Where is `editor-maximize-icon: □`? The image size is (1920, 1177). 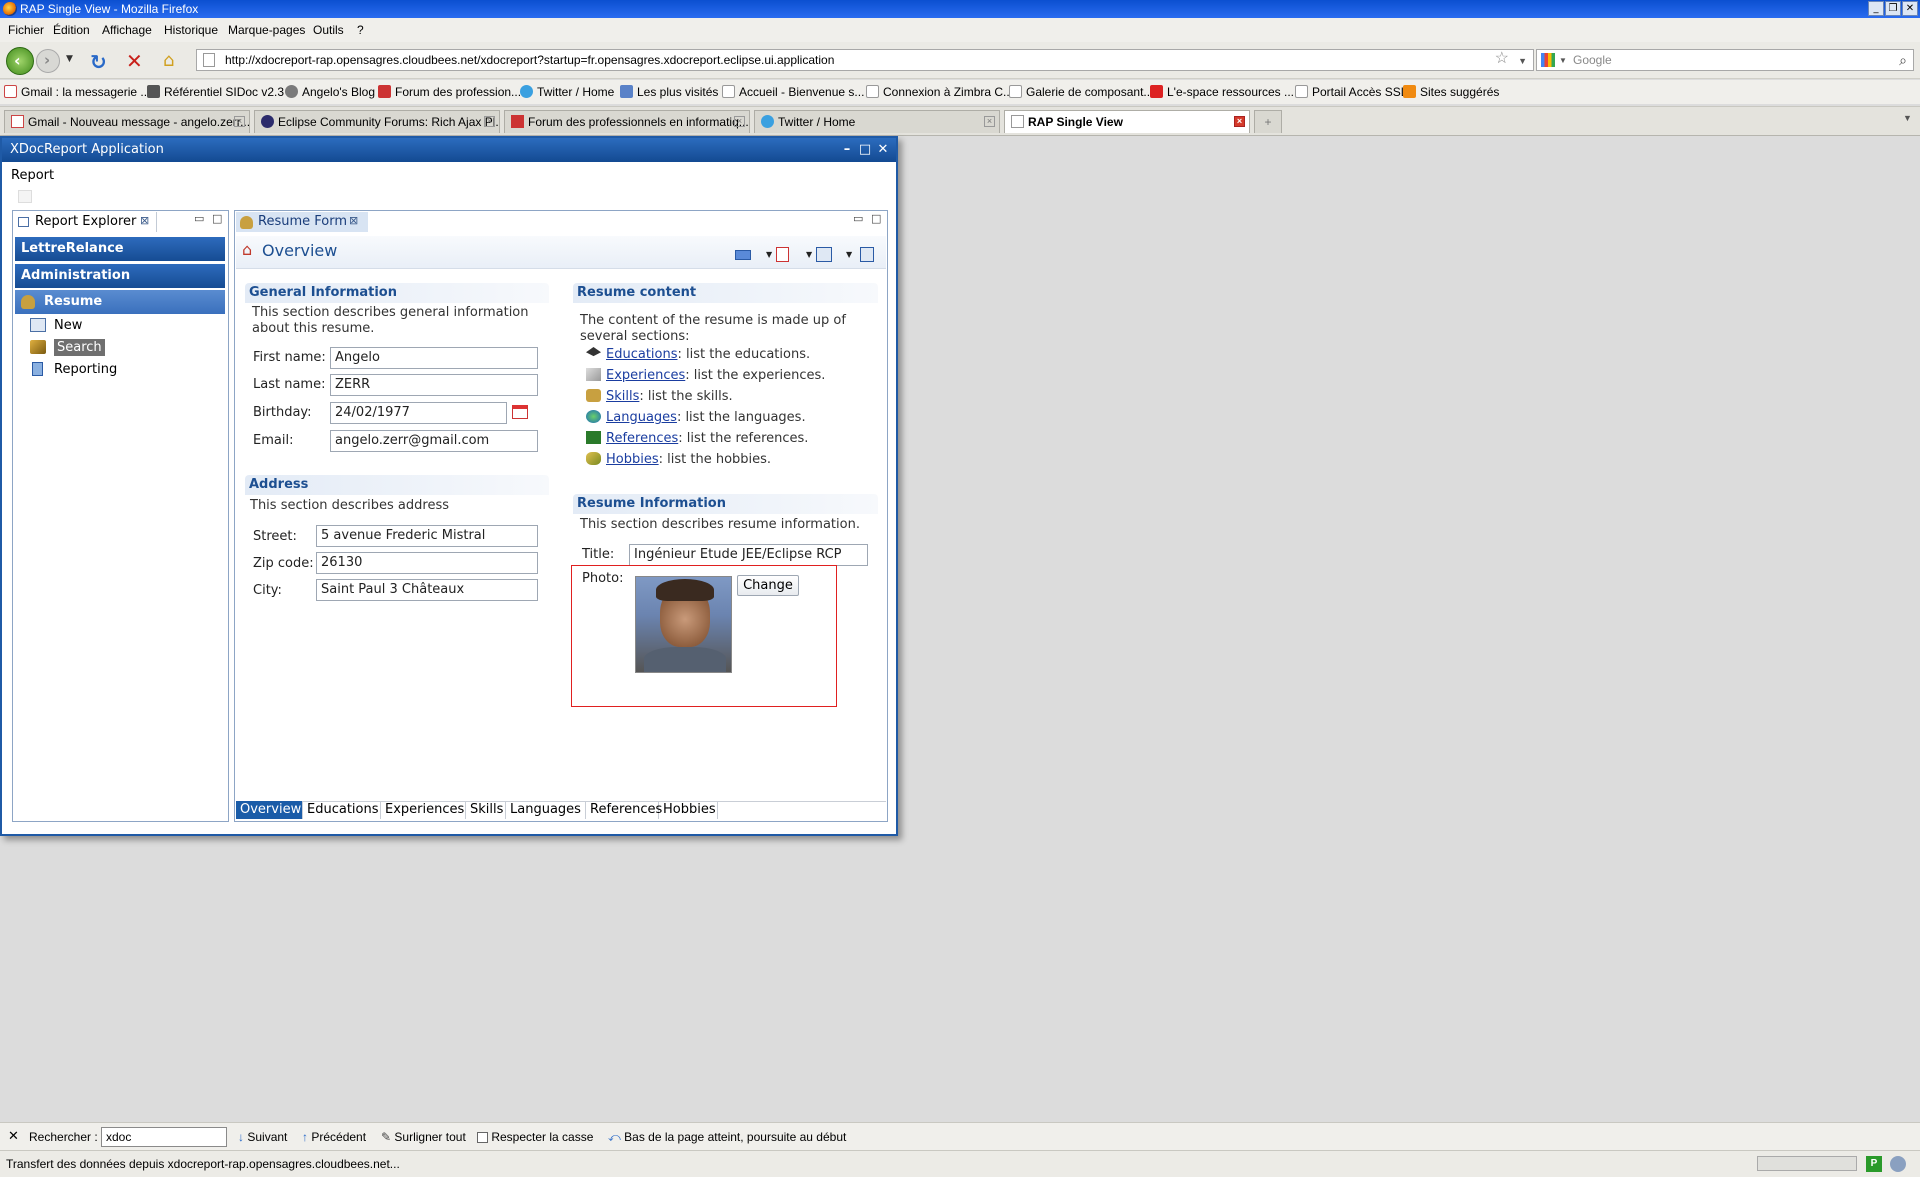 editor-maximize-icon: □ is located at coordinates (876, 218).